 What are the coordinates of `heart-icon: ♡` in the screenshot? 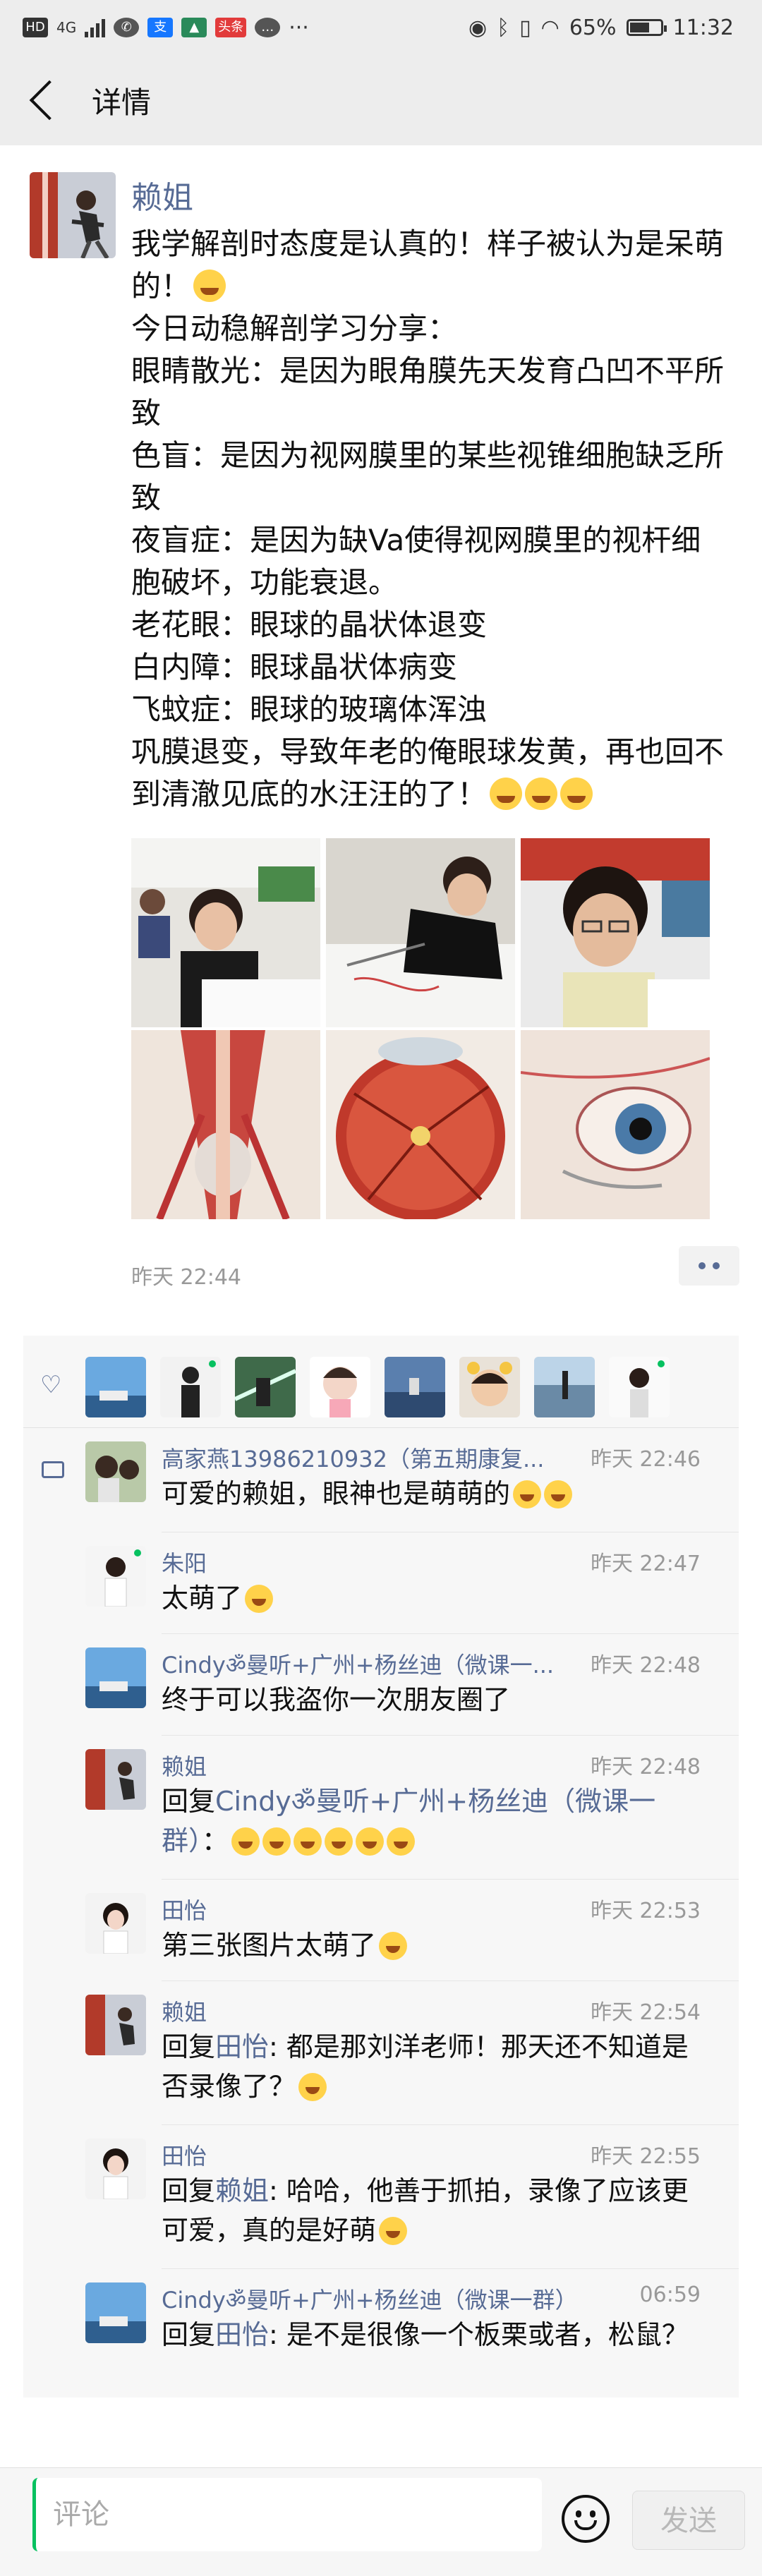 It's located at (51, 1385).